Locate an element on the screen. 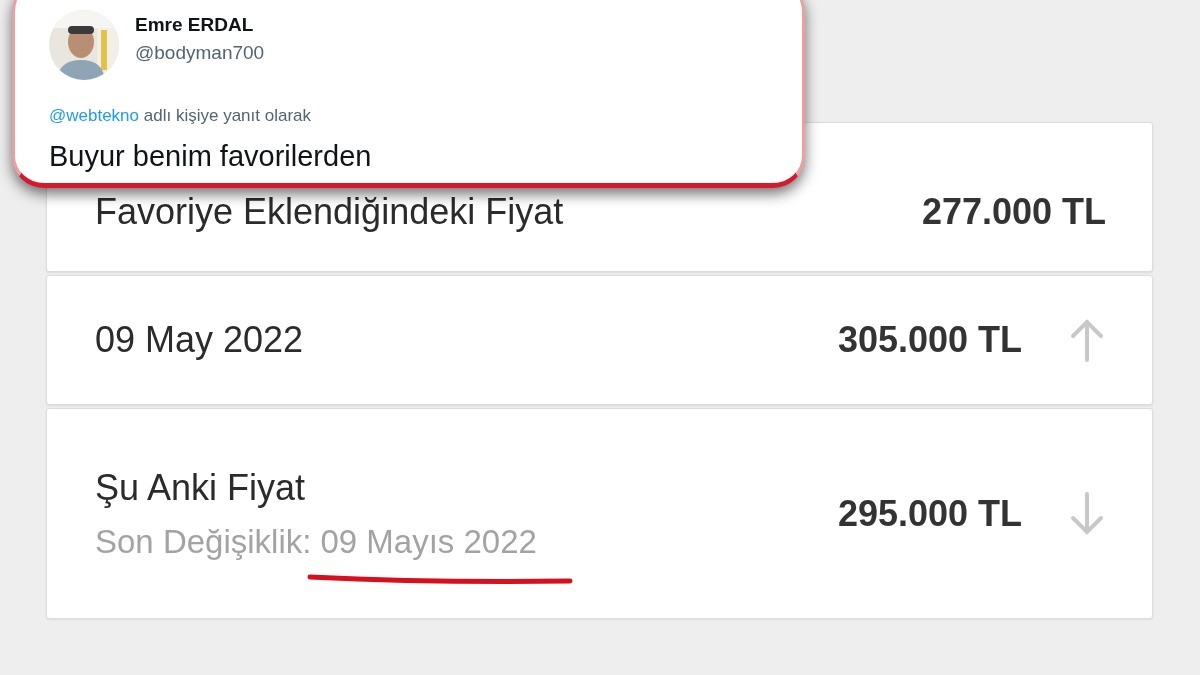 The width and height of the screenshot is (1200, 675). user-handle: @bodyman700 is located at coordinates (200, 53).